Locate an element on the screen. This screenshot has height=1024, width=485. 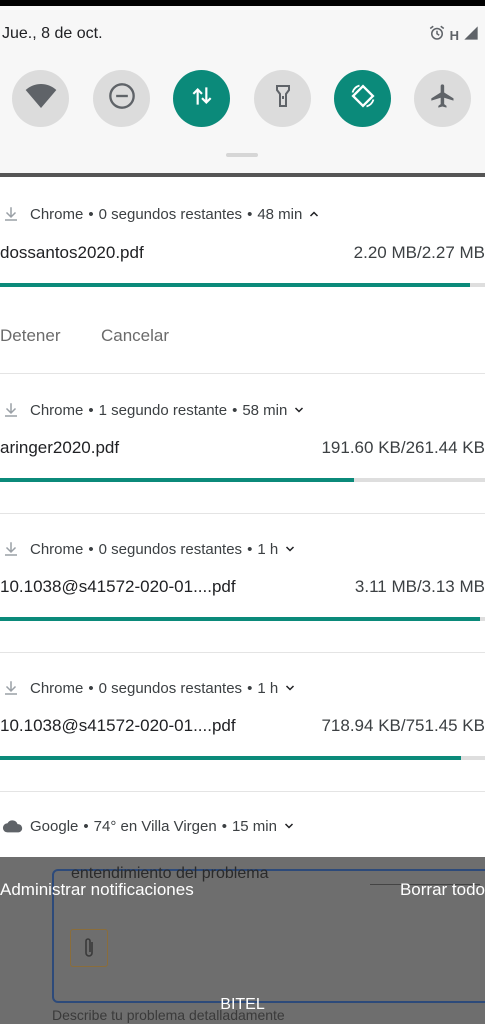
do-not-disturb-tile is located at coordinates (121, 98).